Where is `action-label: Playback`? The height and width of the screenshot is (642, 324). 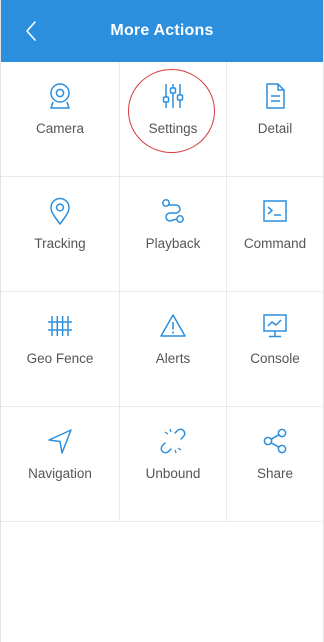 action-label: Playback is located at coordinates (173, 243).